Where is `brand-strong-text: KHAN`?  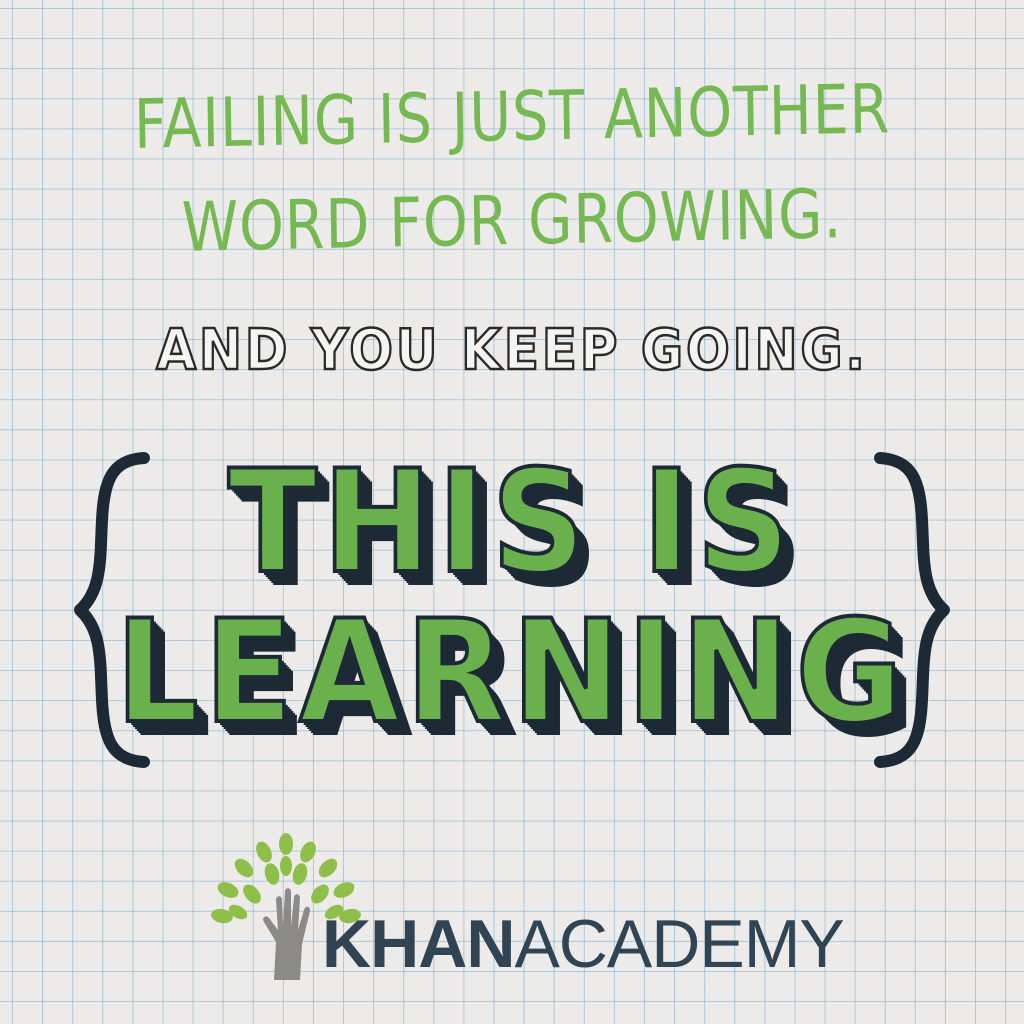 brand-strong-text: KHAN is located at coordinates (418, 944).